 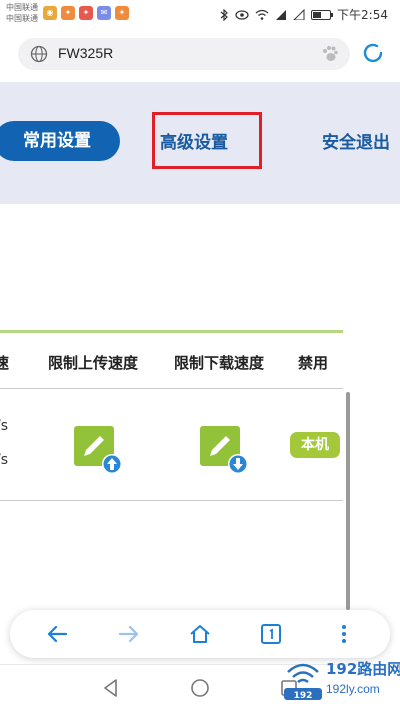 What do you see at coordinates (303, 682) in the screenshot?
I see `router-wifi-logo-icon: 192` at bounding box center [303, 682].